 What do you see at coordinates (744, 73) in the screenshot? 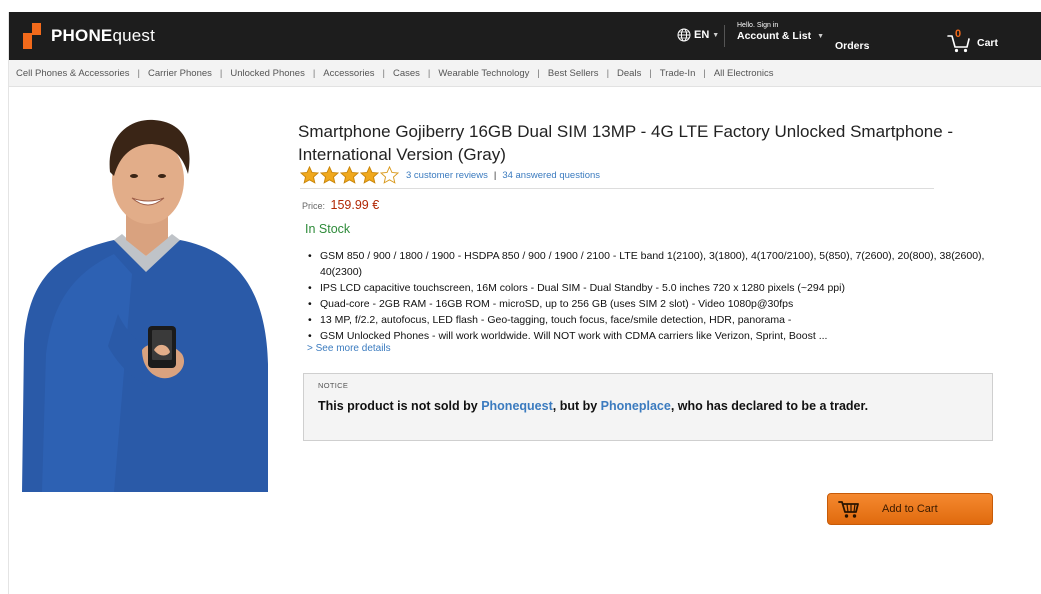
I see `nav-item-all-electronics: All Electronics` at bounding box center [744, 73].